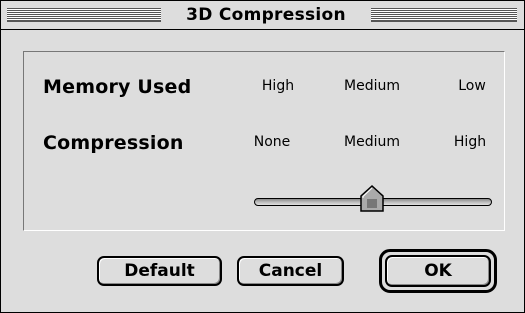 This screenshot has height=313, width=525. Describe the element at coordinates (372, 86) in the screenshot. I see `memory-used-medium: Medium` at that location.